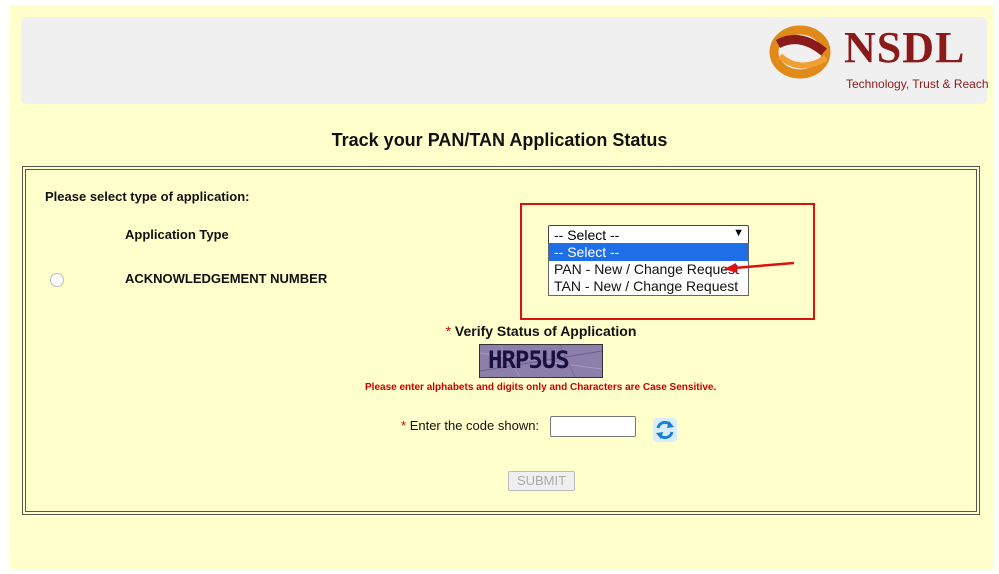  Describe the element at coordinates (474, 425) in the screenshot. I see `code-label: Enter the code shown:` at that location.